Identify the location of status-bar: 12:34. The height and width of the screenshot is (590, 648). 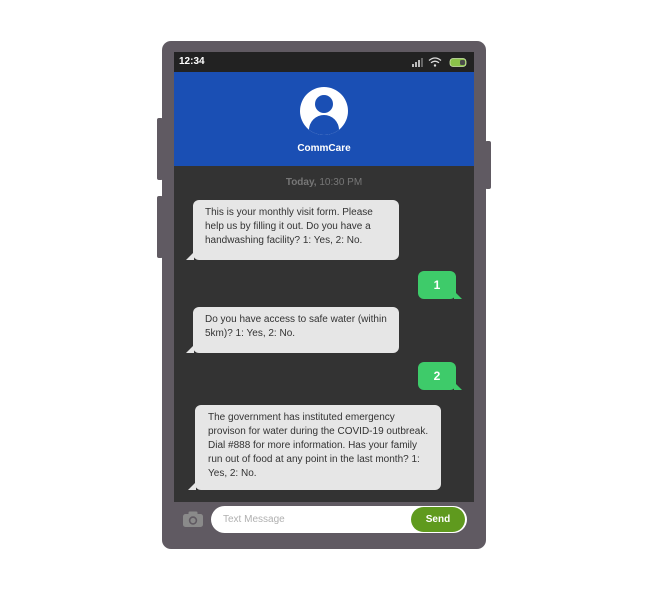
(324, 62).